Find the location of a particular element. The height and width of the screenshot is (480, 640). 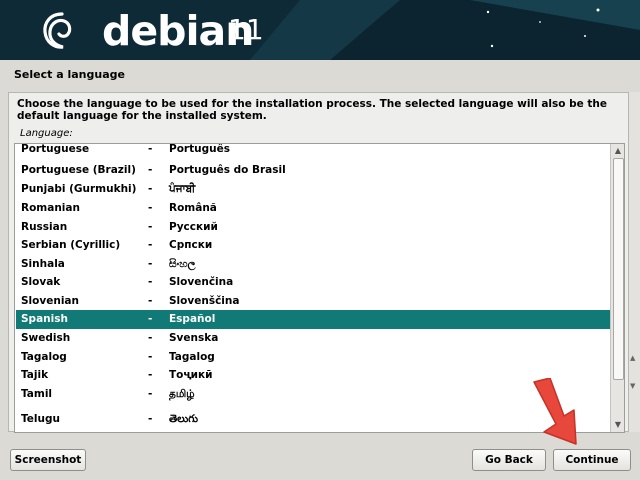

scroll-down-icon: ▼ is located at coordinates (617, 425).